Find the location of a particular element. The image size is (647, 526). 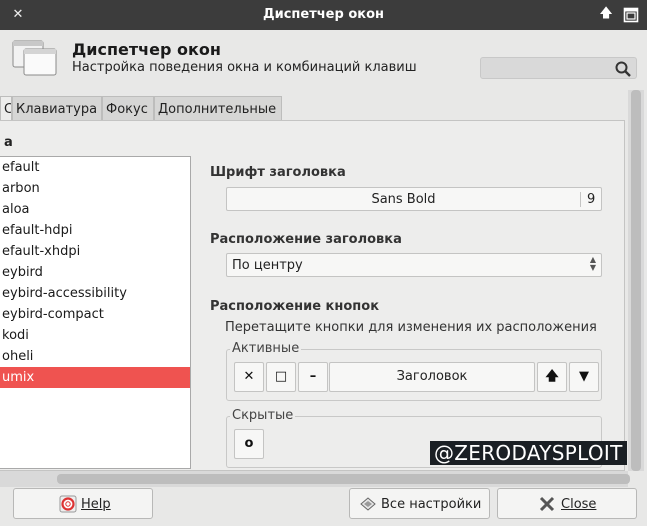

all-settings-label: Все настройки is located at coordinates (431, 504).